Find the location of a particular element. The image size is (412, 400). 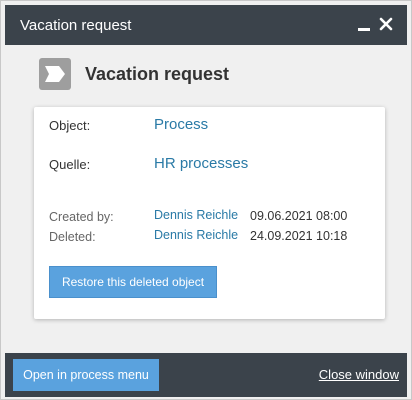

deleted-date: 24.09.2021 10:18 is located at coordinates (299, 236).